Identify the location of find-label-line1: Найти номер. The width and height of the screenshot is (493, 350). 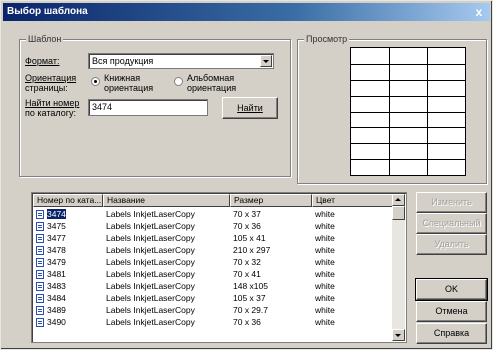
(52, 103).